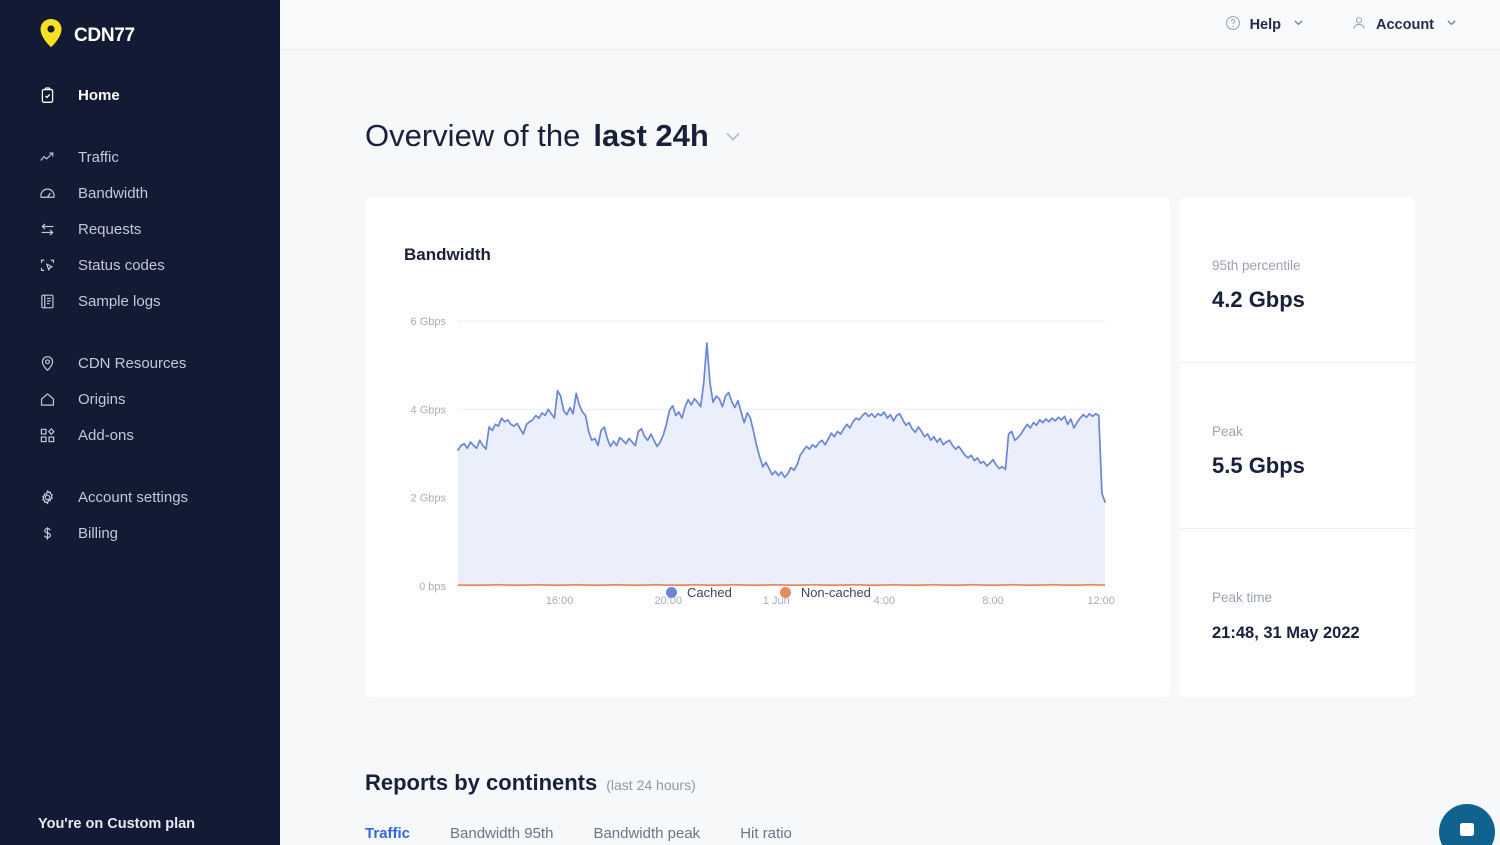  I want to click on sidebar-item-label: Traffic, so click(98, 157).